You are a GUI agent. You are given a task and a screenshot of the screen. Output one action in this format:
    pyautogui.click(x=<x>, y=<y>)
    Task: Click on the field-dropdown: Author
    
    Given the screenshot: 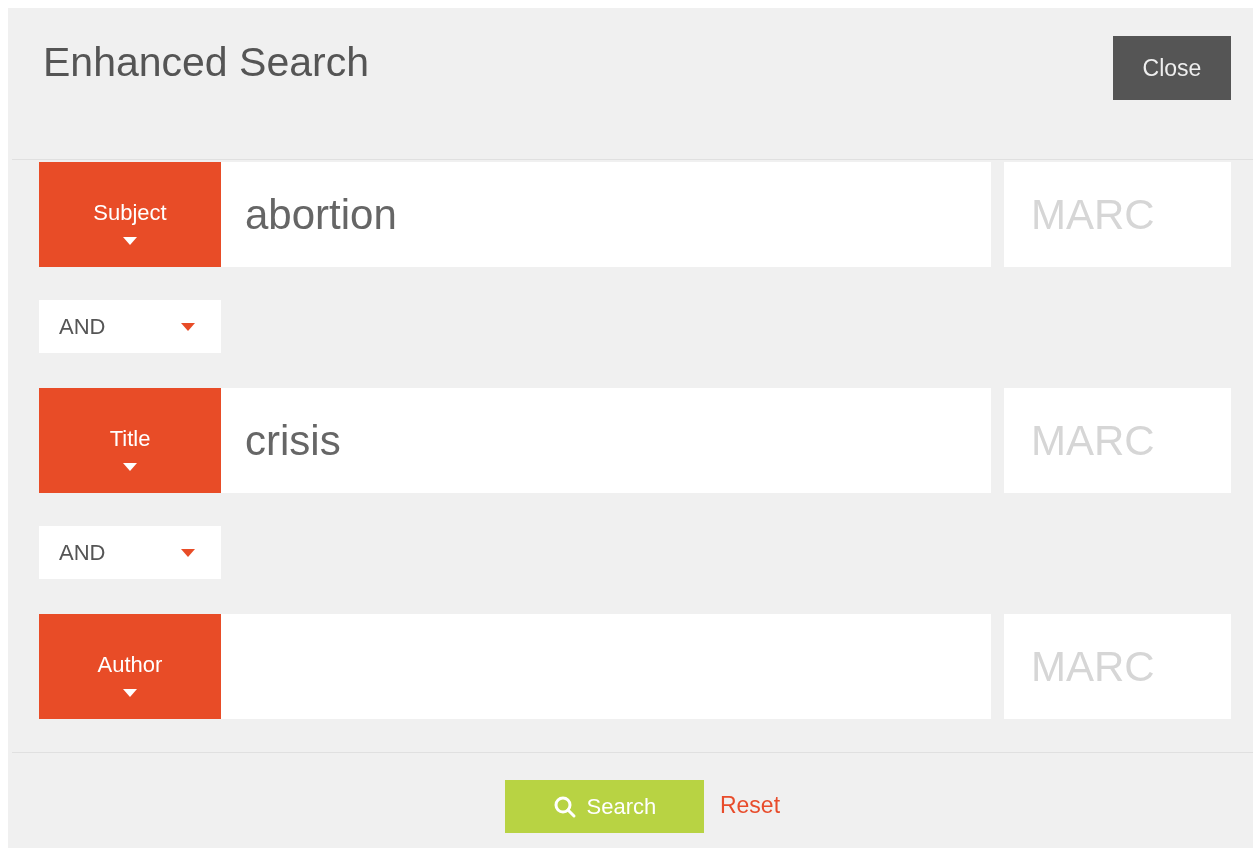 What is the action you would take?
    pyautogui.click(x=130, y=666)
    